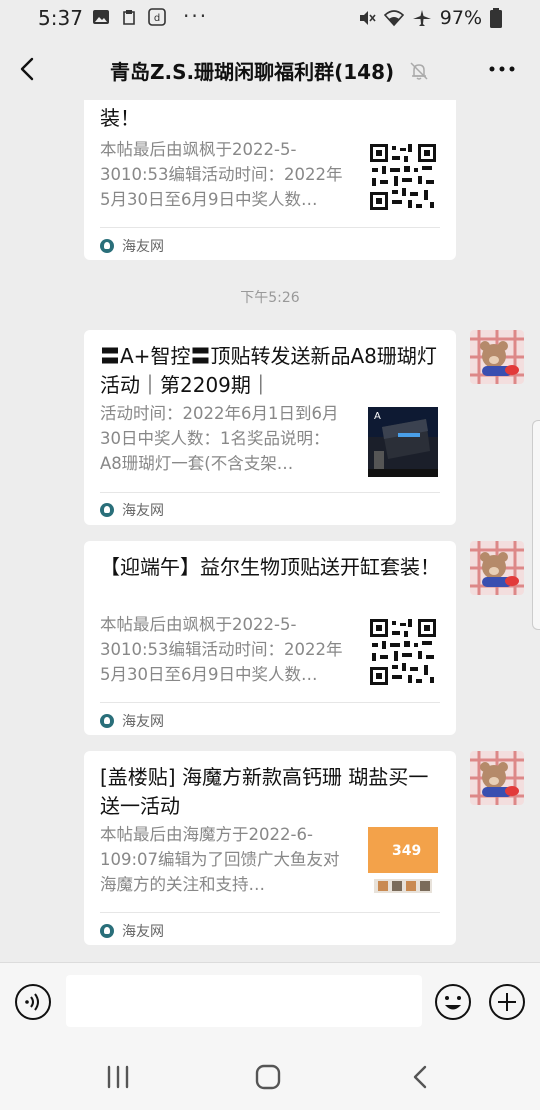 This screenshot has height=1110, width=540. What do you see at coordinates (252, 72) in the screenshot?
I see `chat-title: 青岛Z.S.珊瑚闲聊福利群(148)` at bounding box center [252, 72].